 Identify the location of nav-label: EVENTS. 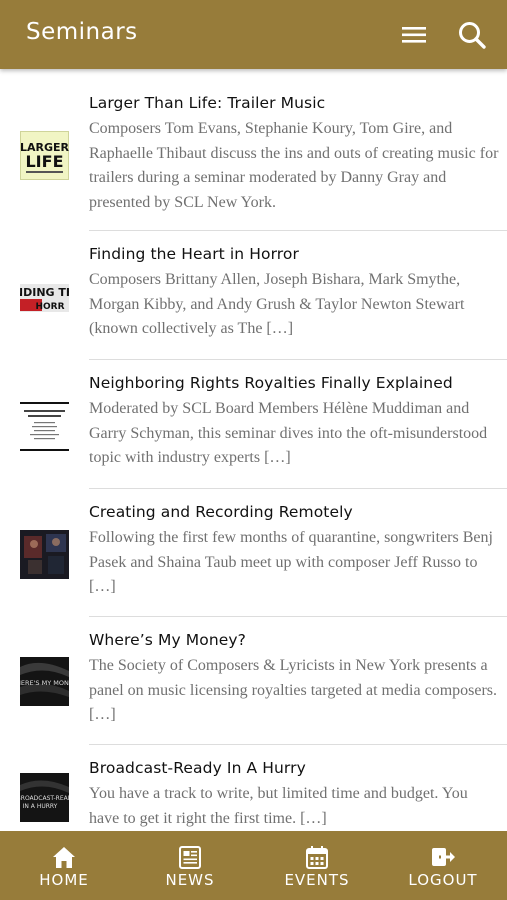
(317, 880).